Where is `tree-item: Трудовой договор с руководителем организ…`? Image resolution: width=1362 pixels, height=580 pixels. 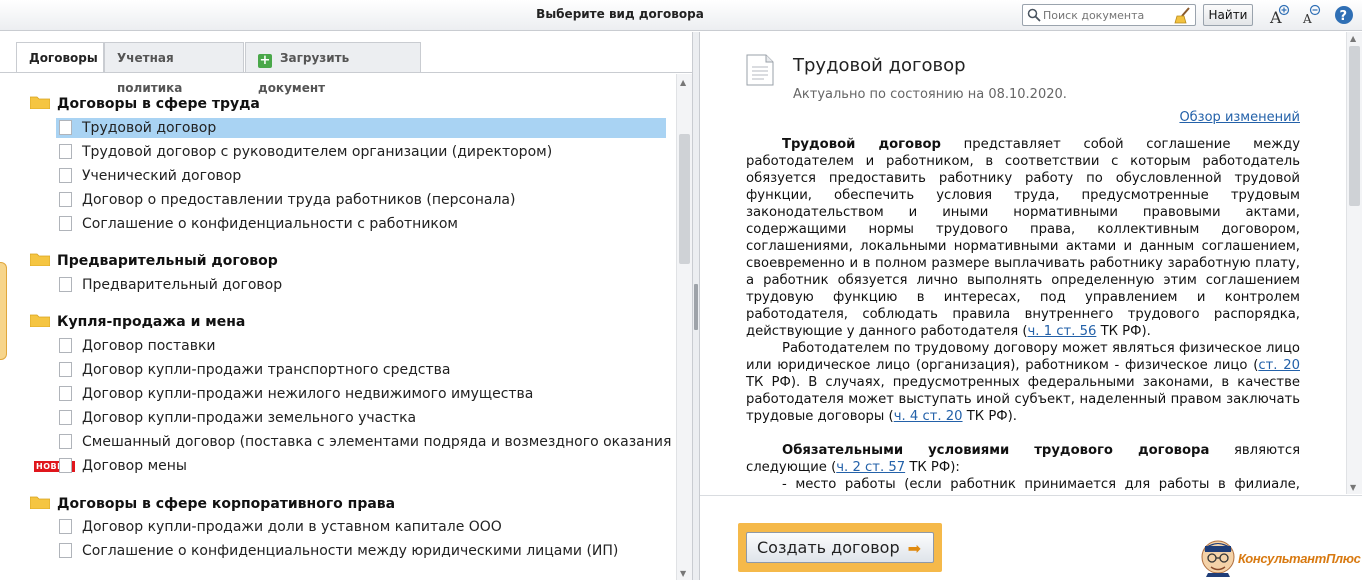 tree-item: Трудовой договор с руководителем организ… is located at coordinates (361, 152).